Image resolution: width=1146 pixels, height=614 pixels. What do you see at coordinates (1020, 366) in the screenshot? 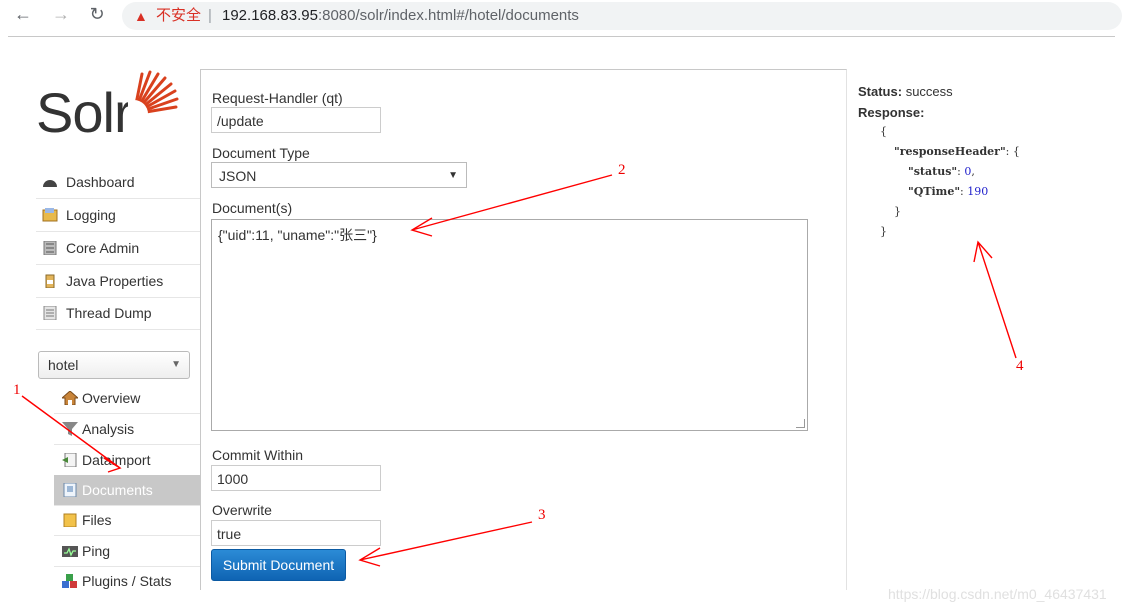
I see `annotation-number-4: 4` at bounding box center [1020, 366].